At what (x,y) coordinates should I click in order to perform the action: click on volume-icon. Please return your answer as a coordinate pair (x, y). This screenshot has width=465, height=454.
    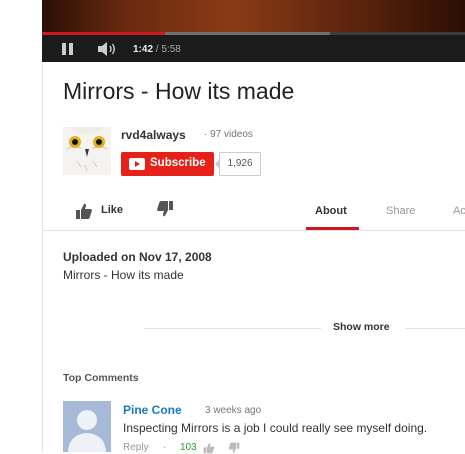
    Looking at the image, I should click on (106, 49).